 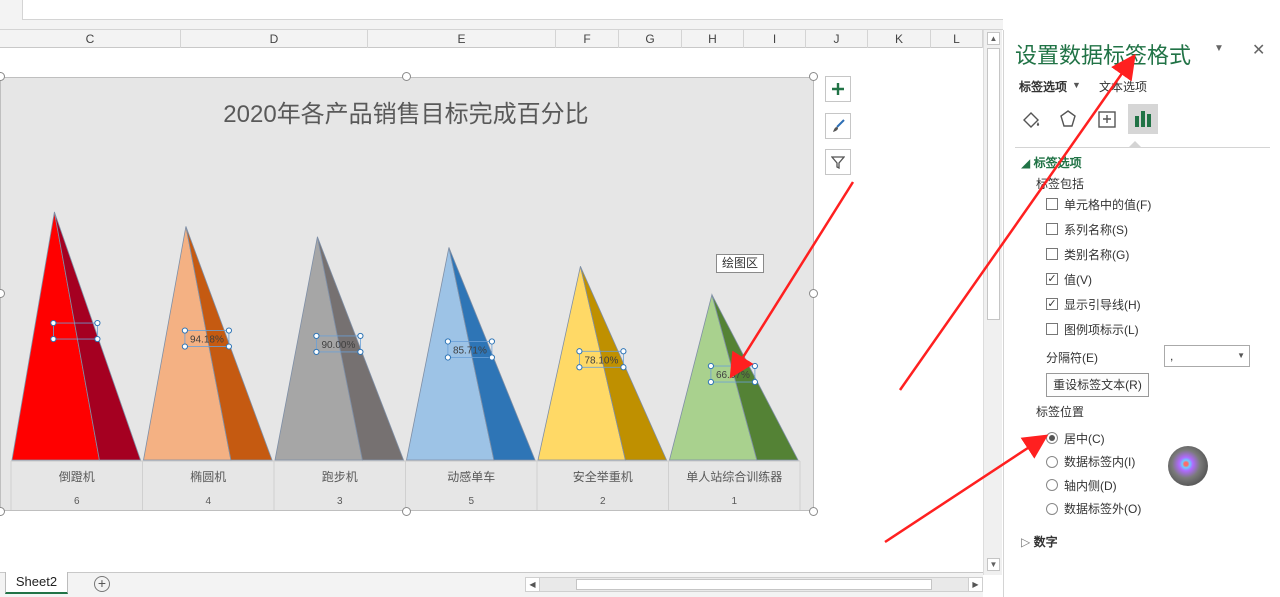 I want to click on category-label: 动感单车, so click(x=471, y=476).